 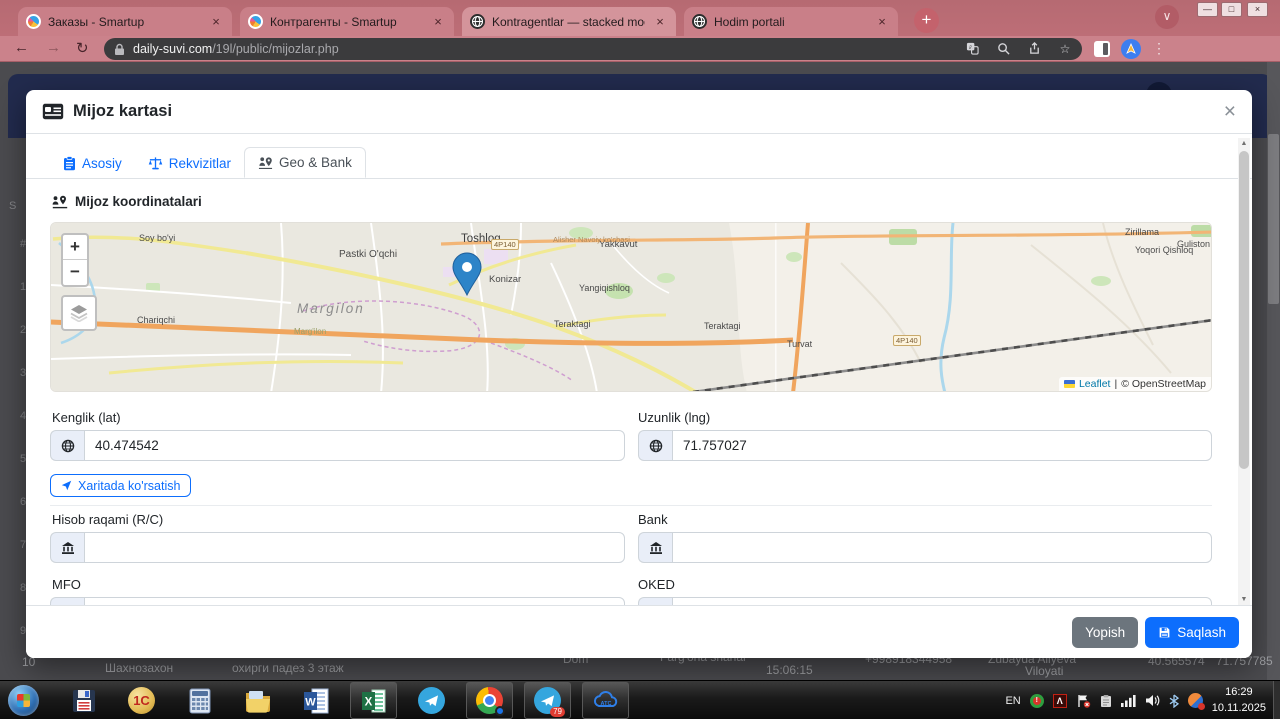 I want to click on bank-input, so click(x=942, y=547).